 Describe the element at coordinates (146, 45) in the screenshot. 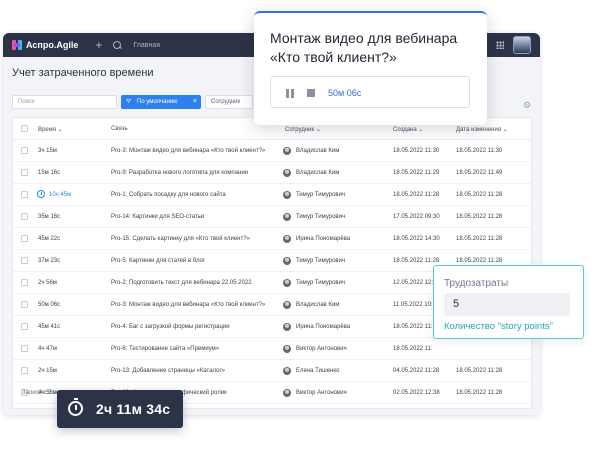

I see `nav-home-link: Главная` at that location.